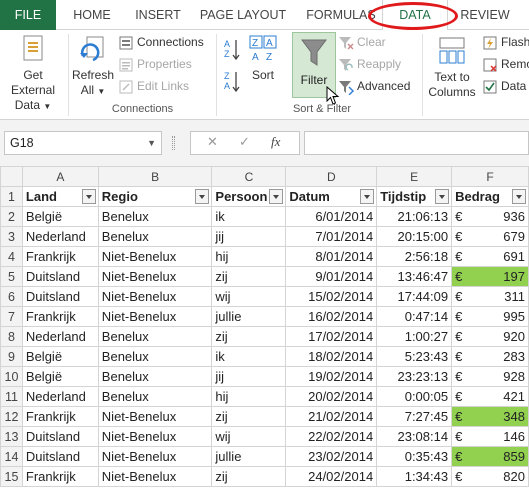 The image size is (529, 488). I want to click on cell-datum: 16/02/2014, so click(331, 316).